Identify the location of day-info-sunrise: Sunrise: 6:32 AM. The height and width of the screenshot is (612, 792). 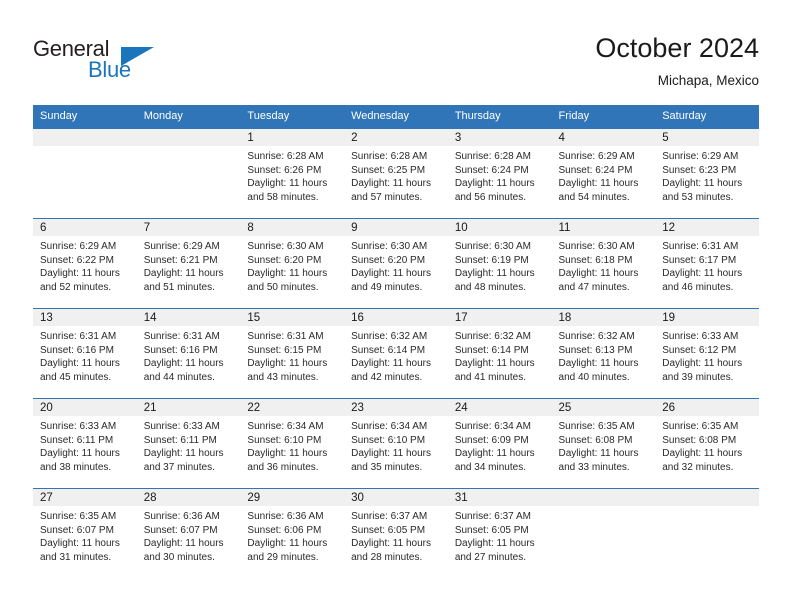
(492, 336).